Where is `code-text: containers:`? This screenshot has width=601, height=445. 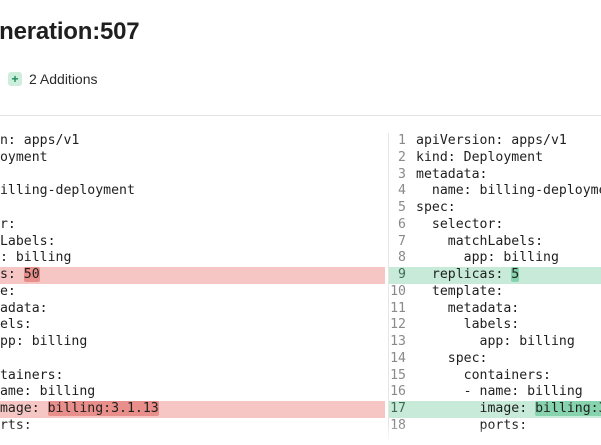 code-text: containers: is located at coordinates (483, 375).